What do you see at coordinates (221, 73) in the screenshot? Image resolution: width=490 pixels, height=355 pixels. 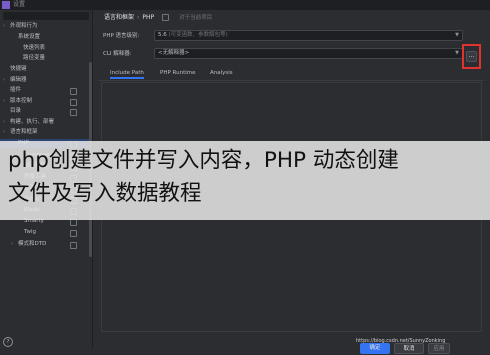 I see `tab-analysis: Analysis` at bounding box center [221, 73].